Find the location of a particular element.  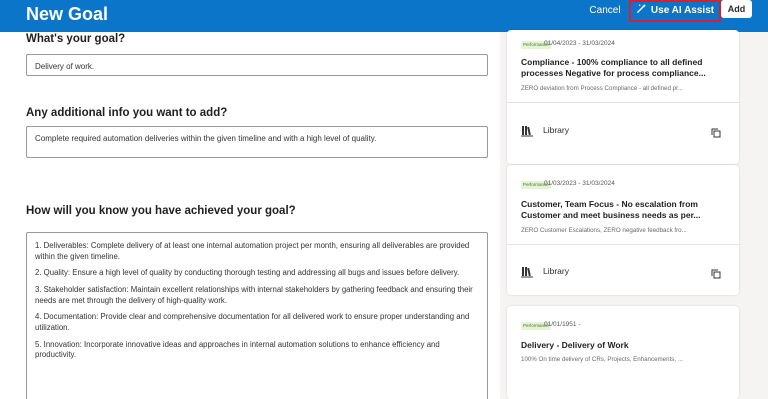

goal-label: What's your goal? is located at coordinates (76, 39).